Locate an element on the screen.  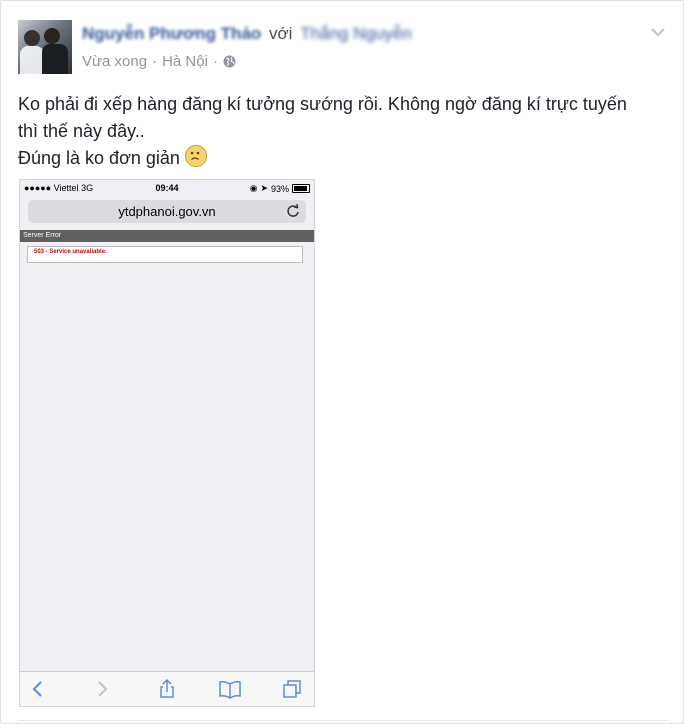
reload-icon is located at coordinates (293, 210).